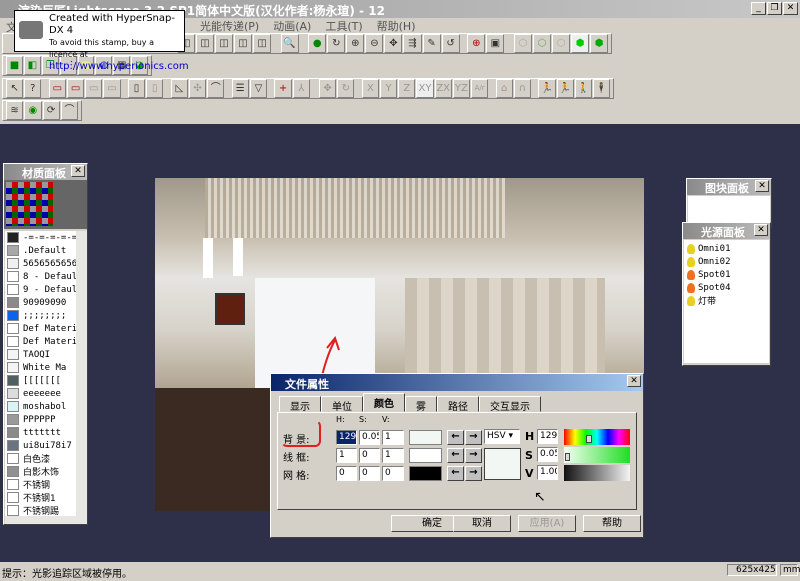  Describe the element at coordinates (179, 88) in the screenshot. I see `surface-icon: ◺` at that location.